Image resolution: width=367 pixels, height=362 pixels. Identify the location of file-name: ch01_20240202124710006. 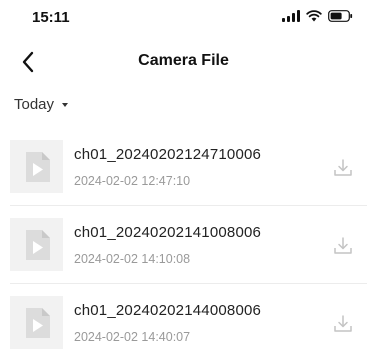
(168, 154).